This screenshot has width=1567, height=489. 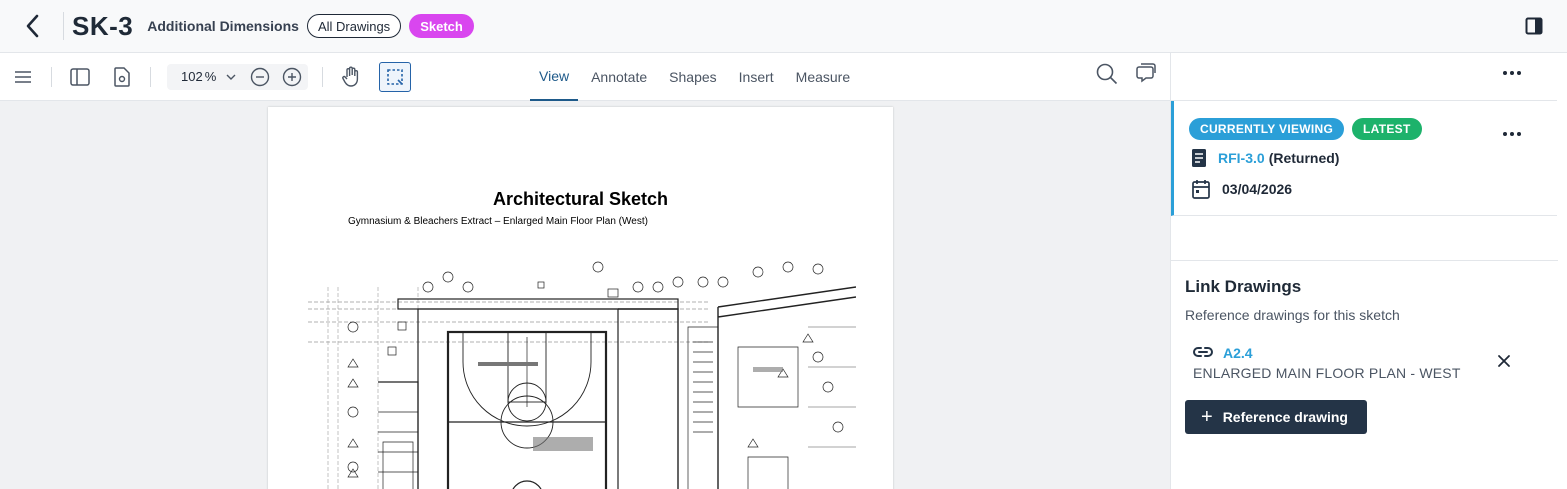 I want to click on plus-icon: +, so click(x=1207, y=417).